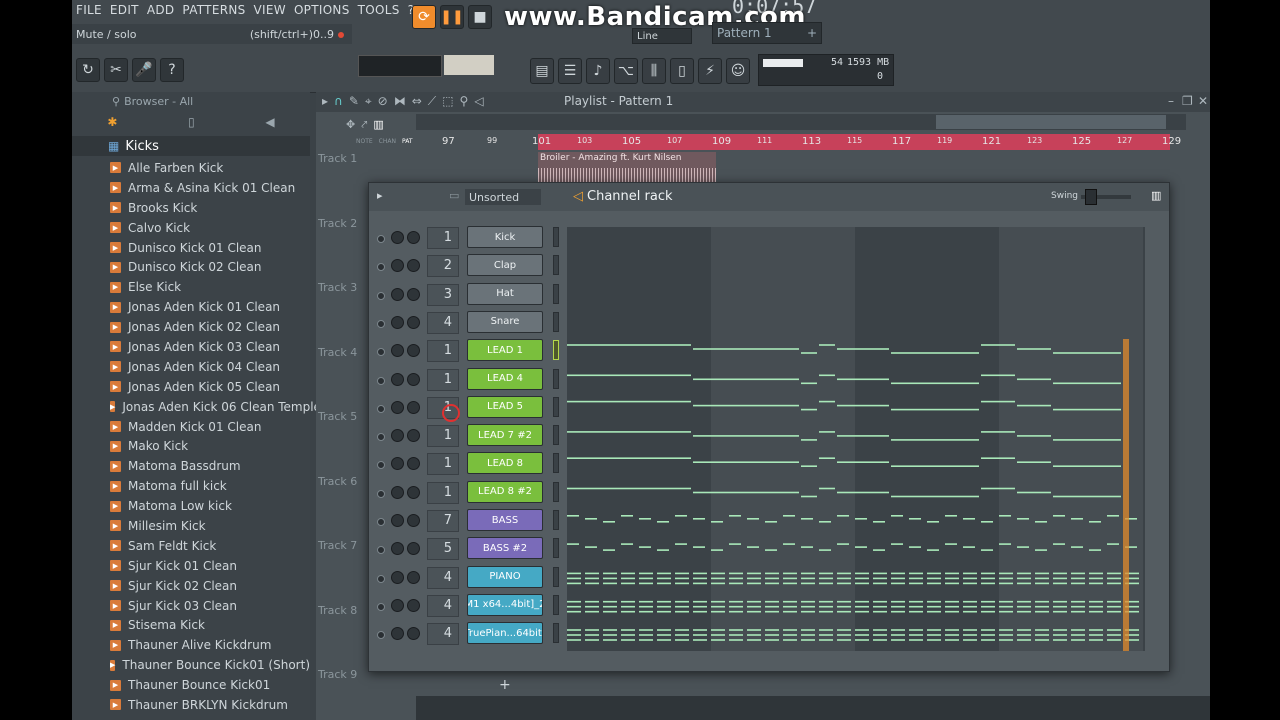 This screenshot has height=720, width=1280. I want to click on pause-button: ❚❚, so click(452, 17).